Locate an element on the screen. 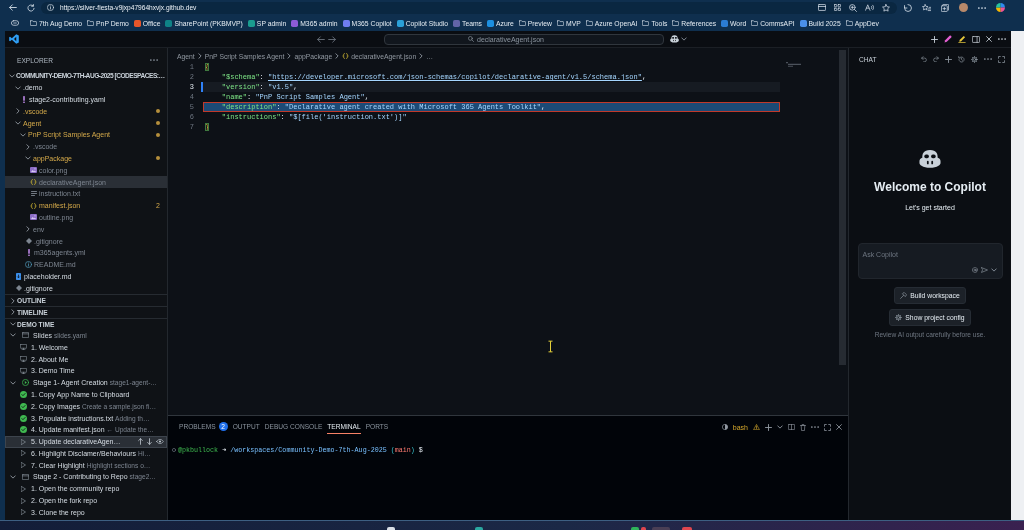 The image size is (1024, 530). grid-icon is located at coordinates (837, 7).